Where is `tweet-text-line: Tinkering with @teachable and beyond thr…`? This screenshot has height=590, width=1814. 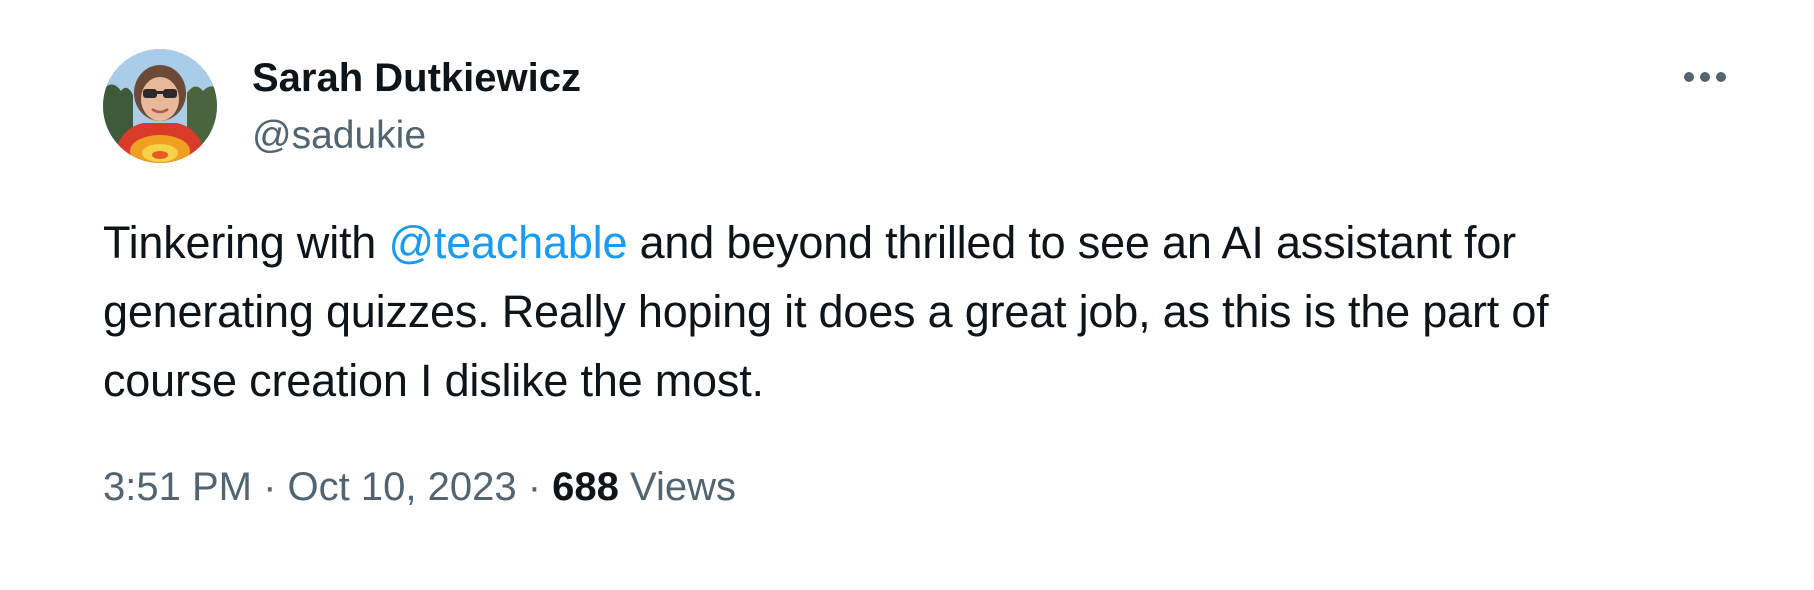
tweet-text-line: Tinkering with @teachable and beyond thr… is located at coordinates (923, 242).